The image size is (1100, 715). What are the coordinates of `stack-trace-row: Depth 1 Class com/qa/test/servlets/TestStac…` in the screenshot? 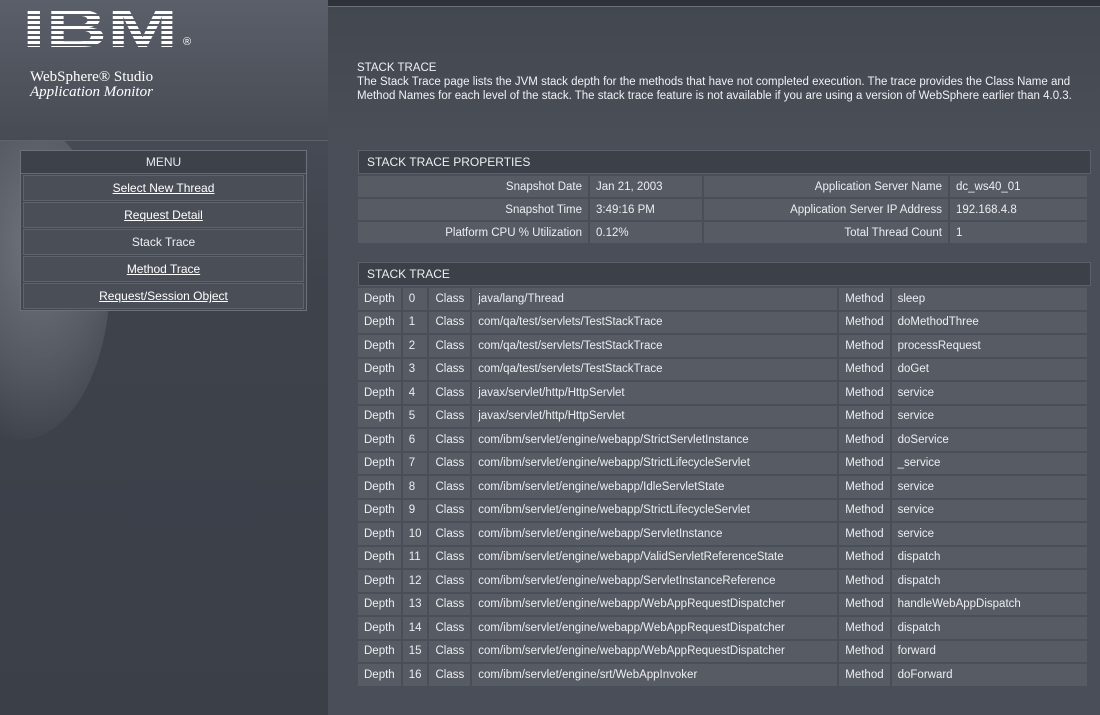 It's located at (722, 322).